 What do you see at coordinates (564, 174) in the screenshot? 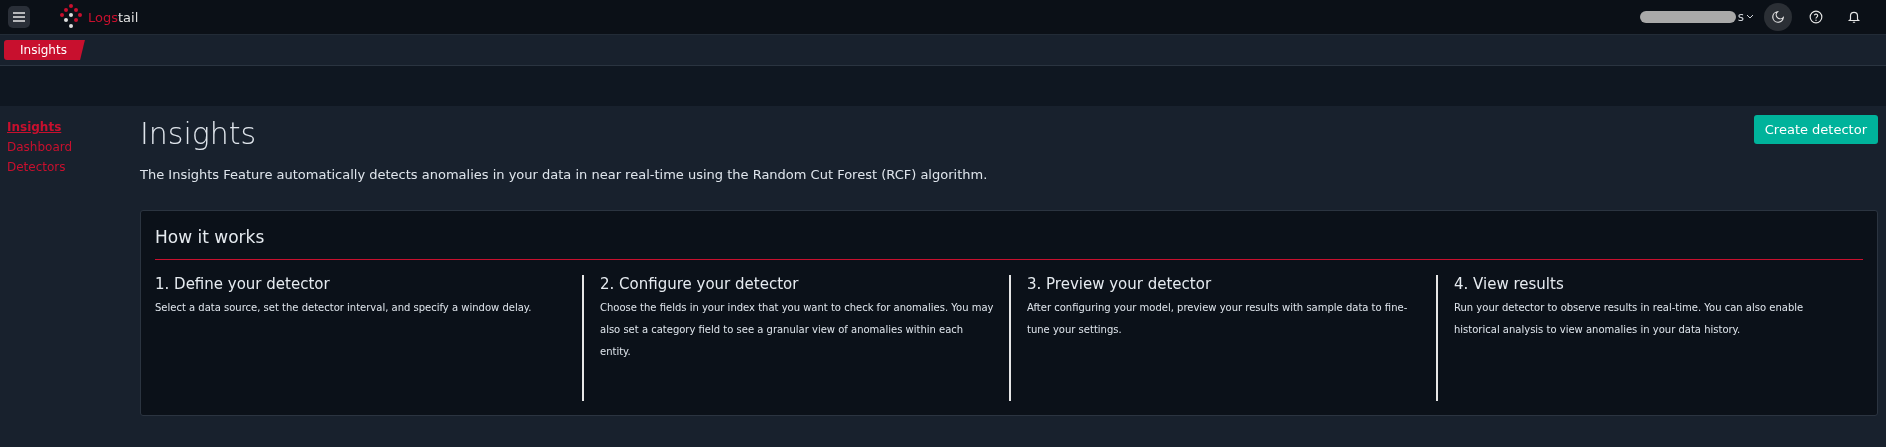
I see `page-description: The Insights Feature automatically detects anomalies in your data in near real-time using the Random Cut Forest (RCF) algorithm.` at bounding box center [564, 174].